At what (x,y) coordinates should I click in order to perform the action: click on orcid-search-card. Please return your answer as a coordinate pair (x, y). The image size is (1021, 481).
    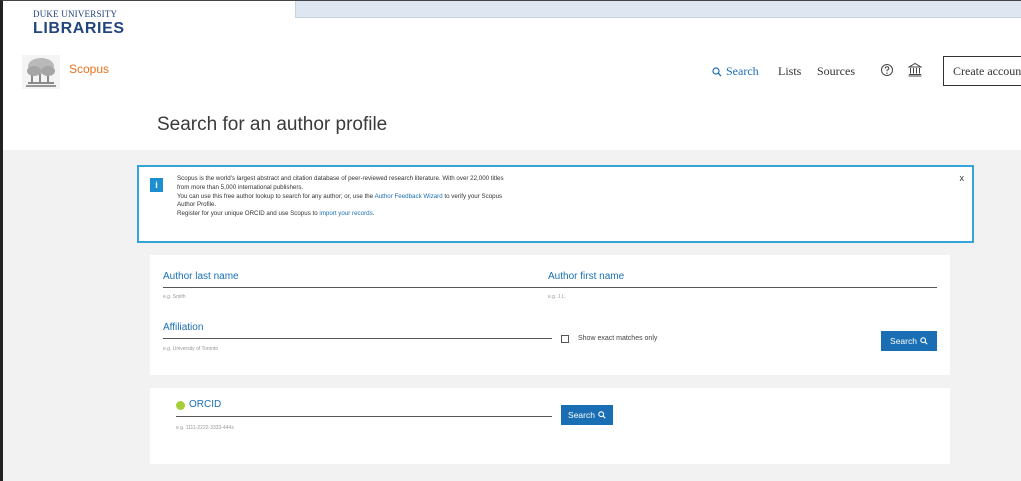
    Looking at the image, I should click on (550, 426).